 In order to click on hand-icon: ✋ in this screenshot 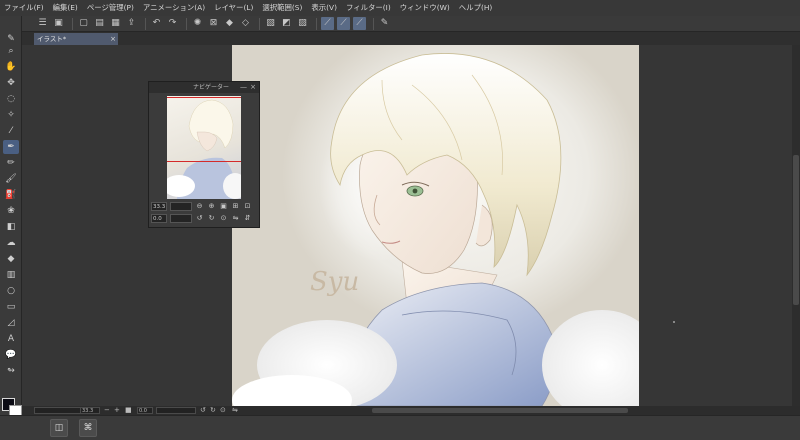, I will do `click(11, 67)`.